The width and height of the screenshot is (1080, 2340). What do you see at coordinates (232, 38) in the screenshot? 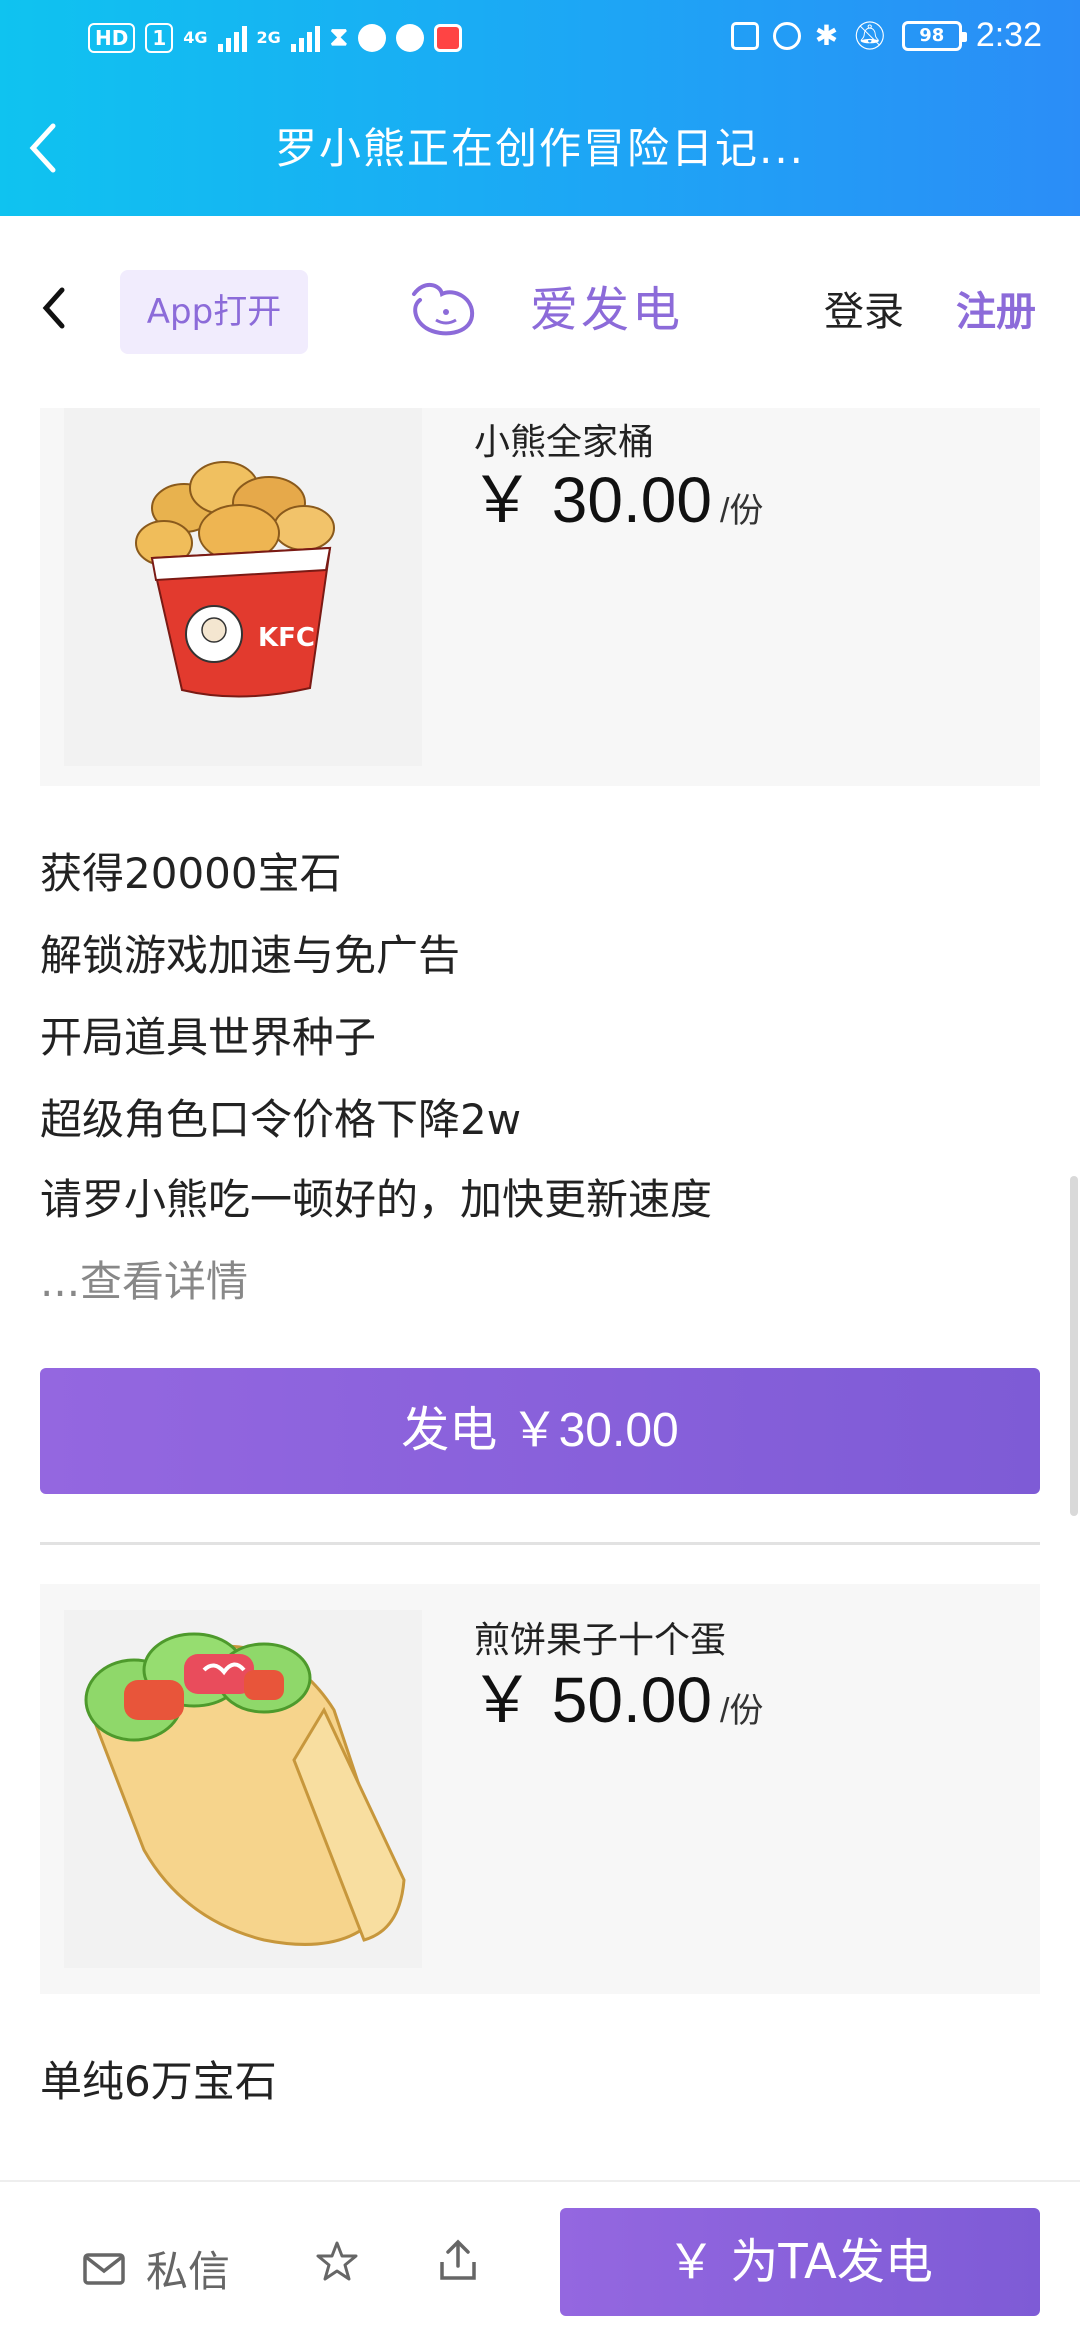
I see `signal-icon` at bounding box center [232, 38].